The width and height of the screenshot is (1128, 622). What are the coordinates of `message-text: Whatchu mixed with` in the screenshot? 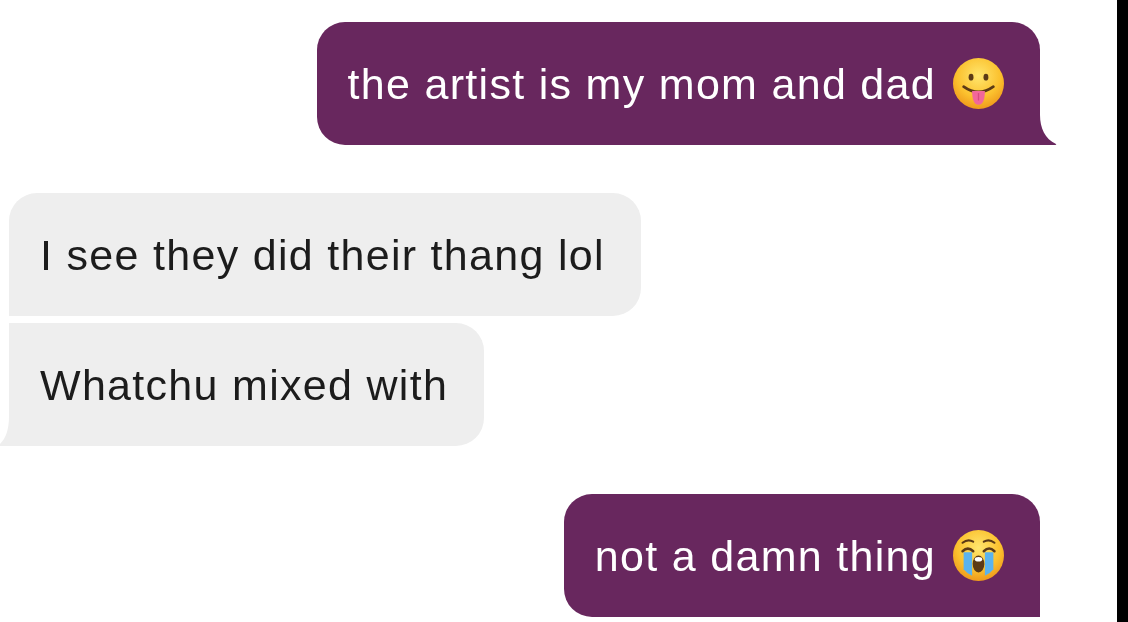 It's located at (244, 384).